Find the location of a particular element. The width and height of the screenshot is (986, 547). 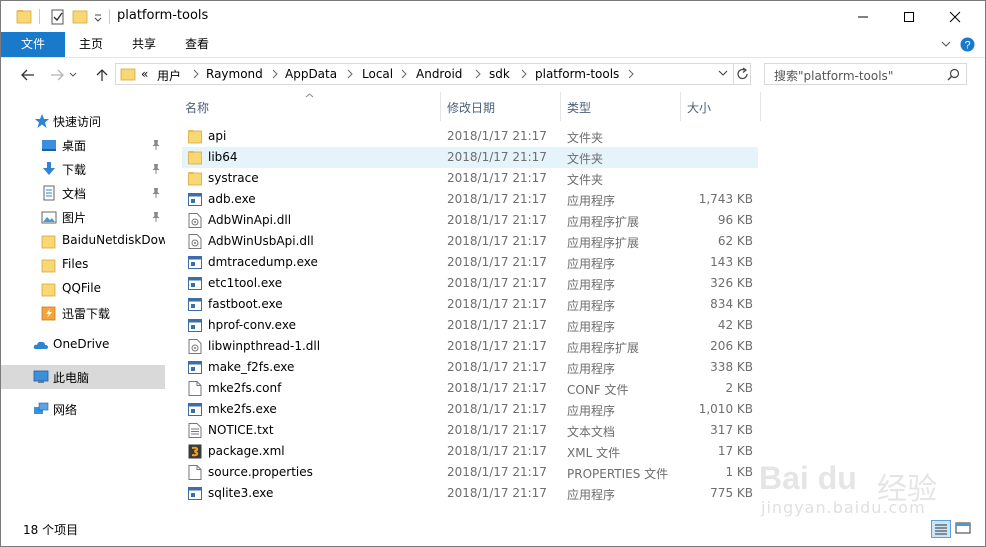

tab-home: 主页 is located at coordinates (91, 44).